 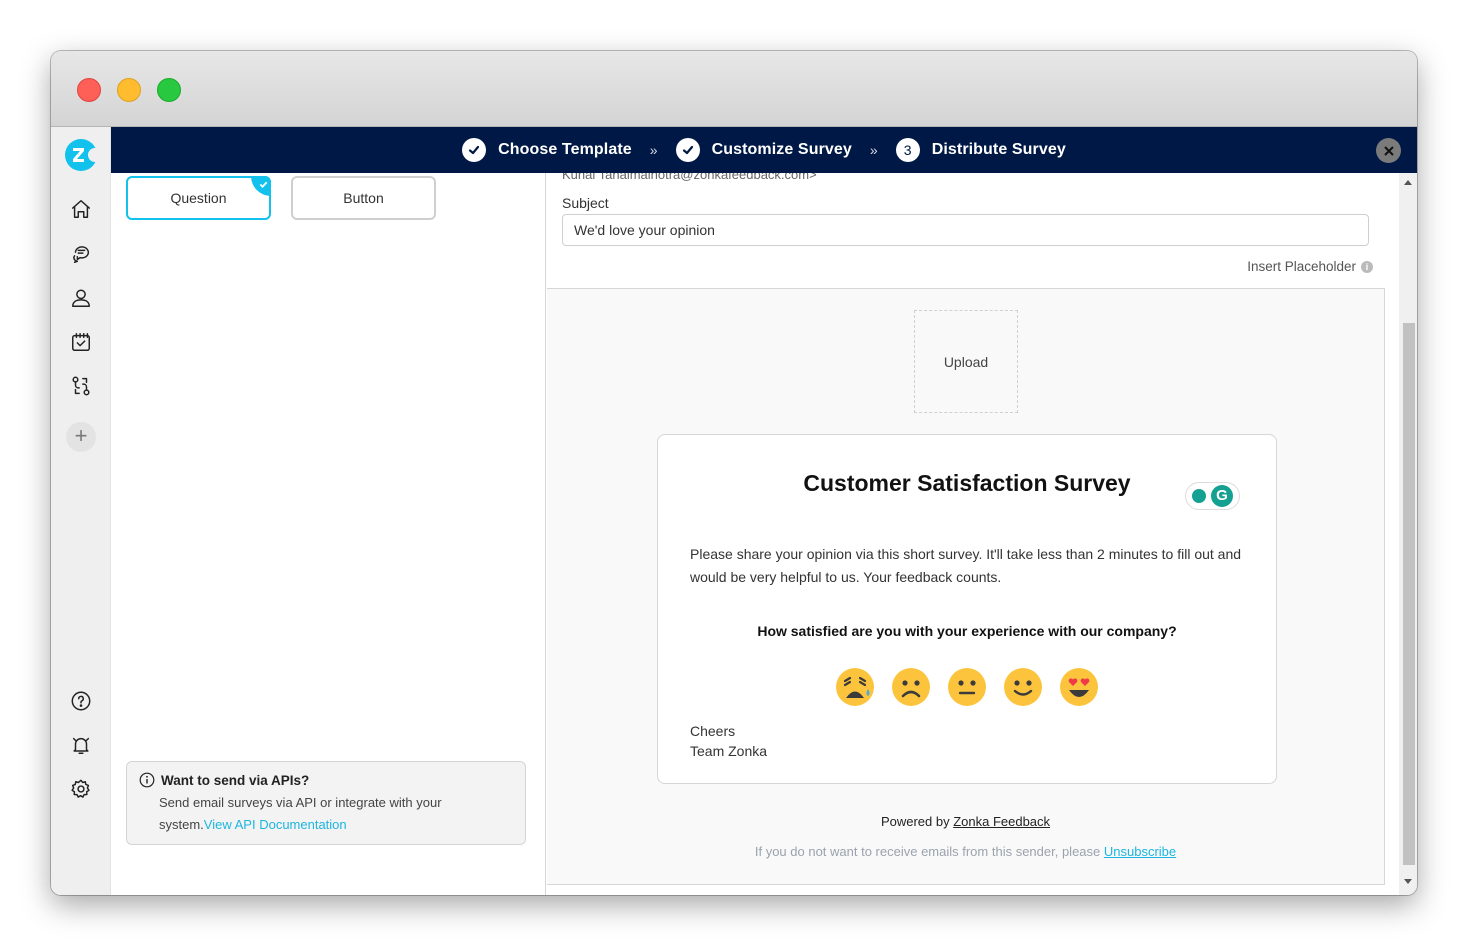 What do you see at coordinates (81, 789) in the screenshot?
I see `gear-icon` at bounding box center [81, 789].